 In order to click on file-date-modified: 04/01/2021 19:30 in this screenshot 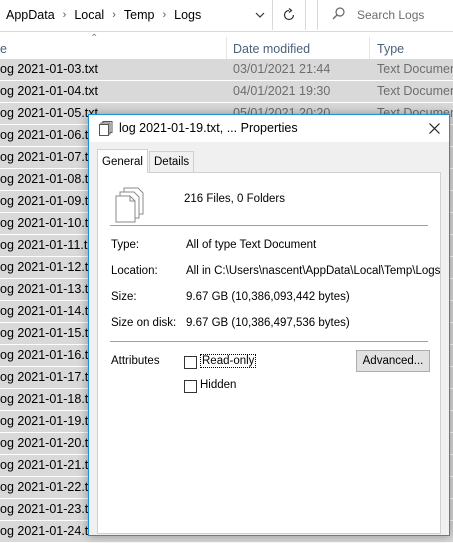, I will do `click(282, 91)`.